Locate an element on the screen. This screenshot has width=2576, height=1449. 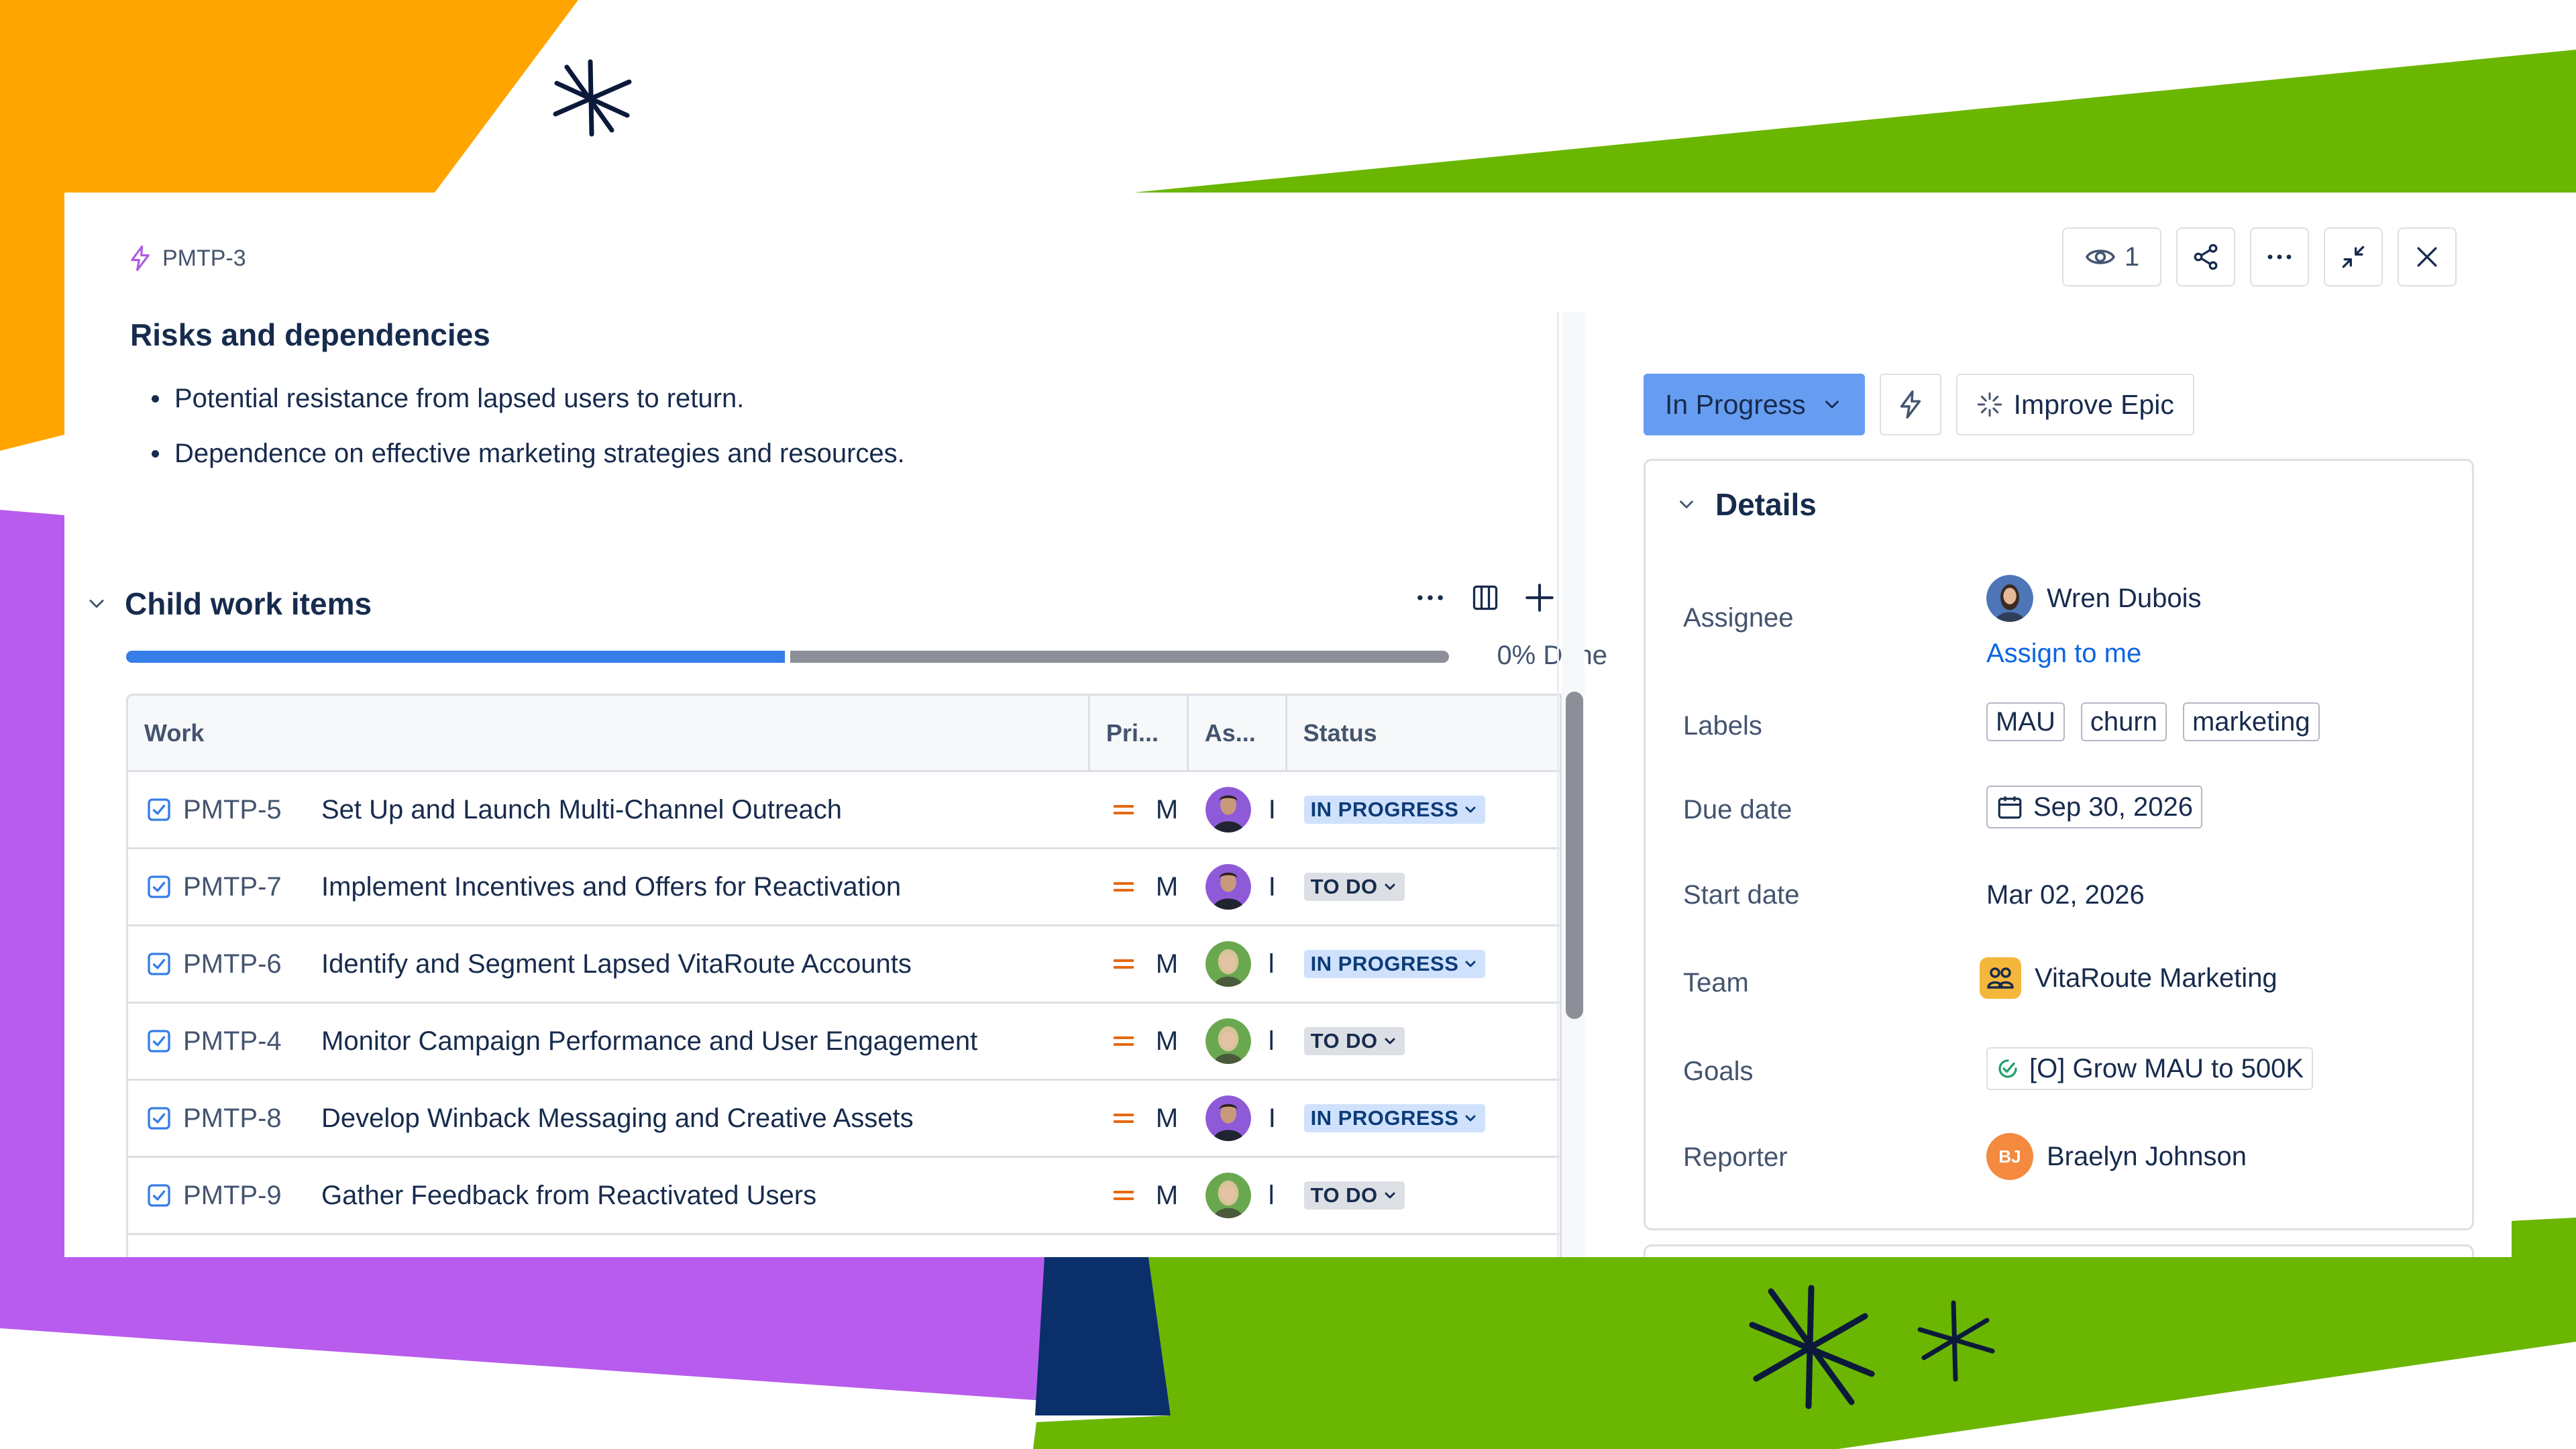
team-name: VitaRoute Marketing is located at coordinates (2156, 978).